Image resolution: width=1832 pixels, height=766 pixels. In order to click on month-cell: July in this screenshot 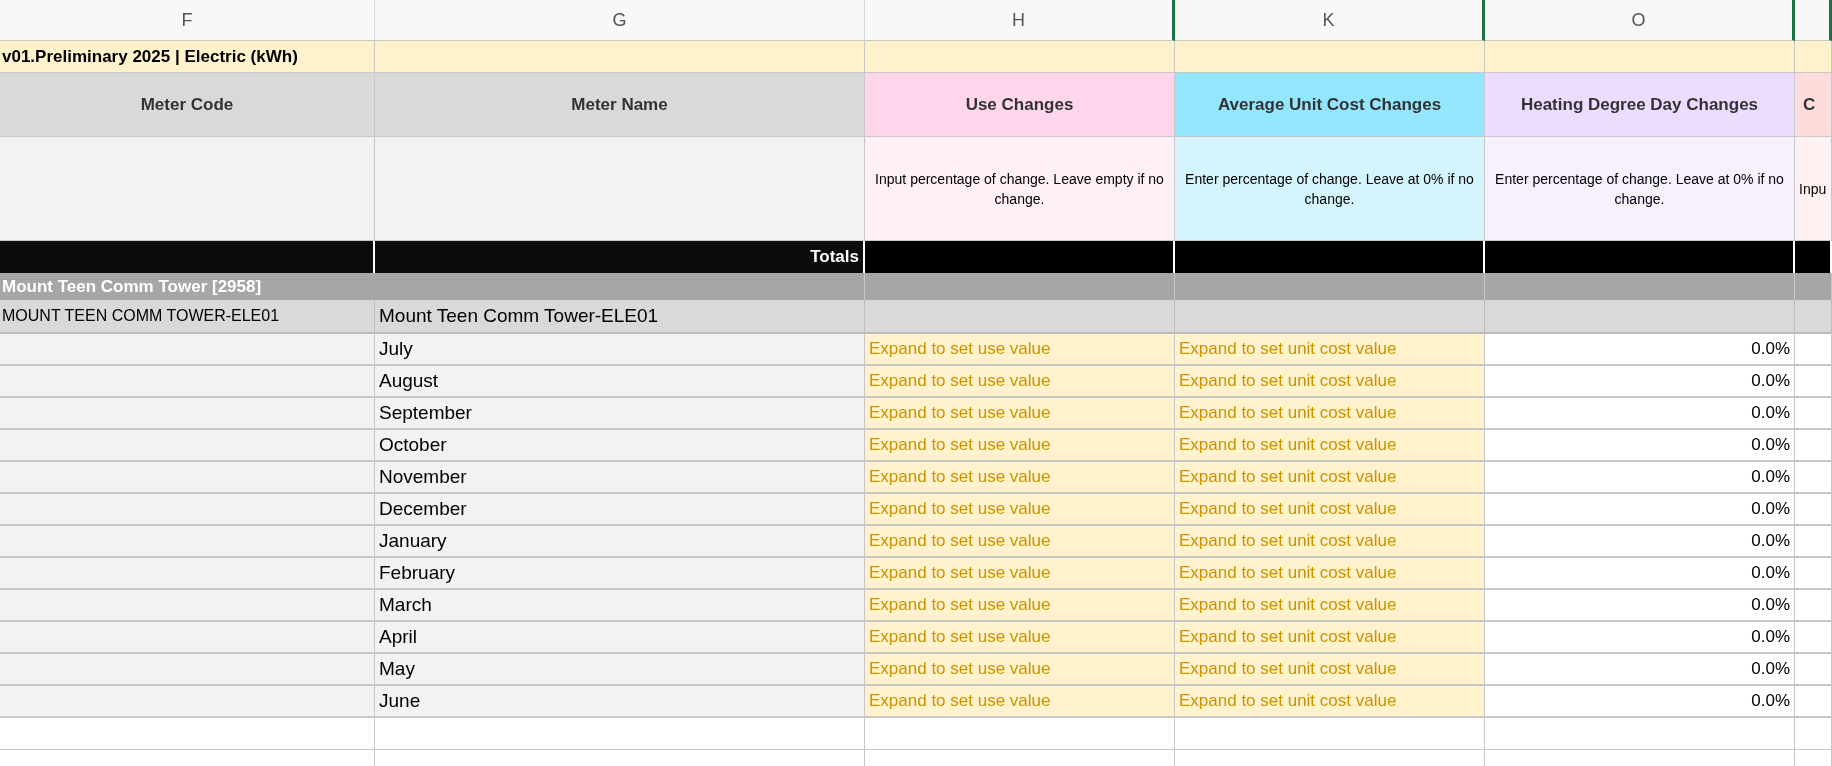, I will do `click(620, 350)`.